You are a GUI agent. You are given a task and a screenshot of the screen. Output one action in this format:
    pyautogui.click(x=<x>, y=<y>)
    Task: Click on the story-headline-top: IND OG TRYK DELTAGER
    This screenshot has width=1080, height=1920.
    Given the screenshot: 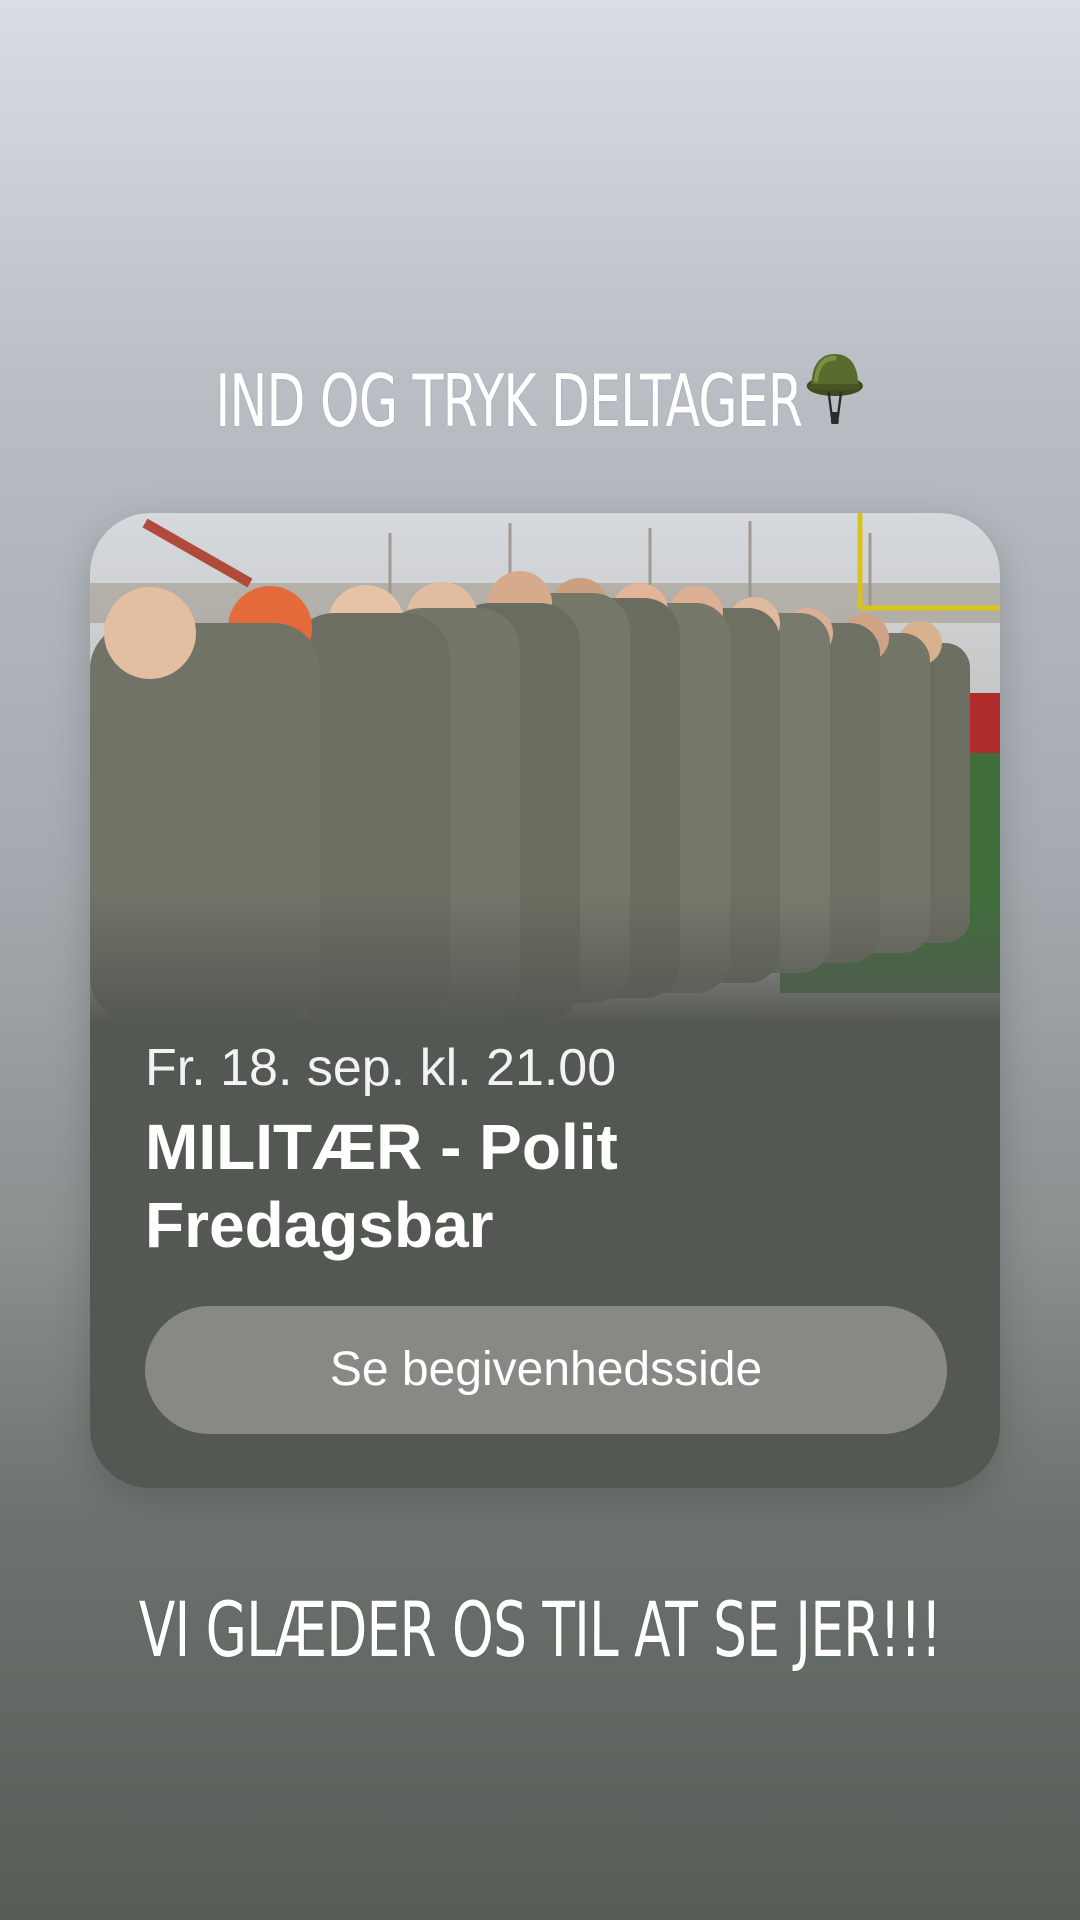 What is the action you would take?
    pyautogui.click(x=540, y=401)
    